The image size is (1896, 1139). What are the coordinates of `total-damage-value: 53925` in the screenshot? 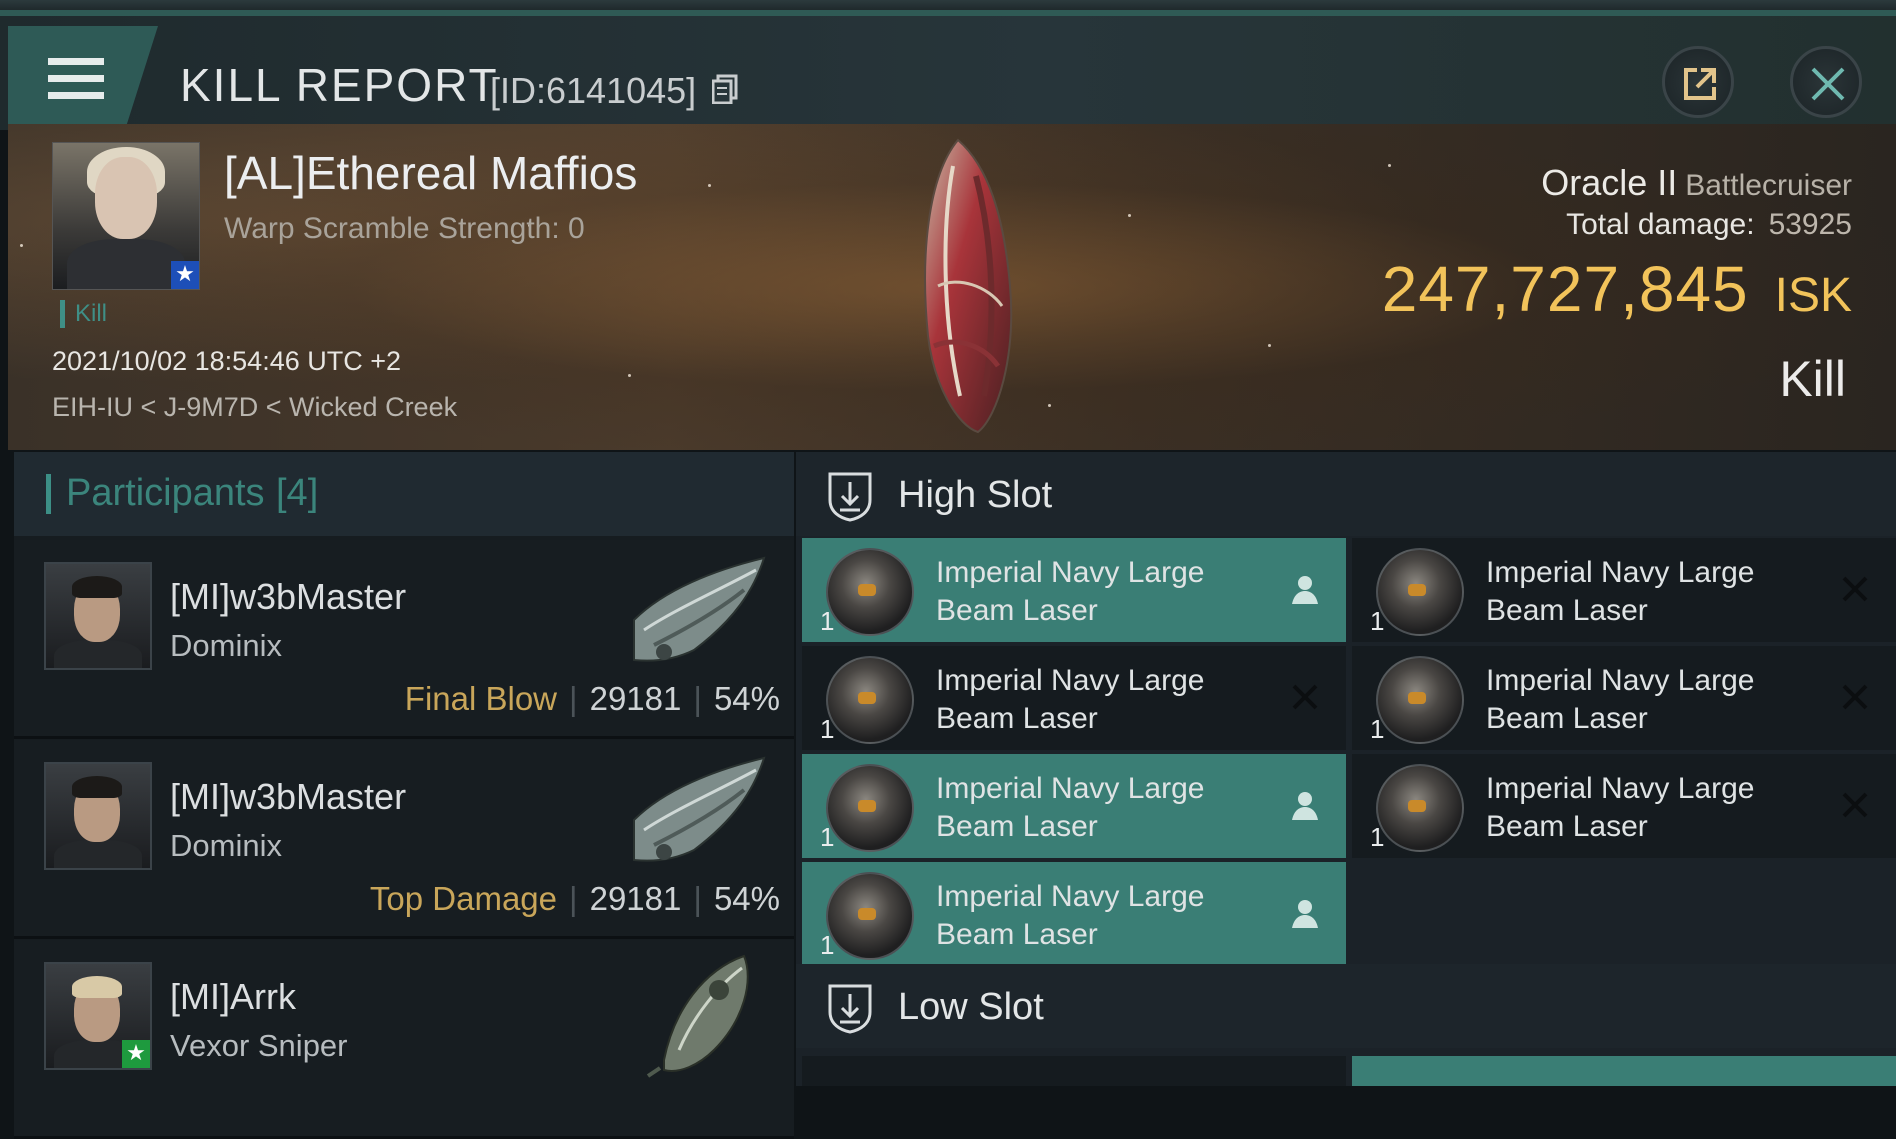 It's located at (1810, 224).